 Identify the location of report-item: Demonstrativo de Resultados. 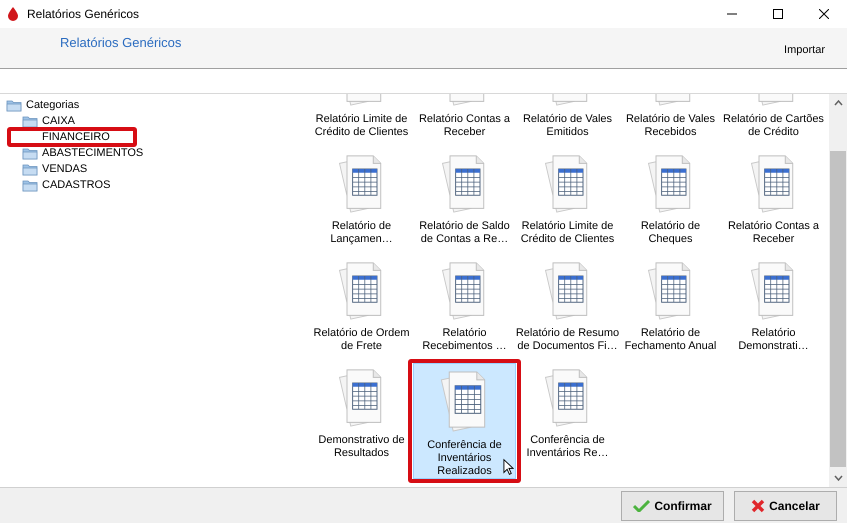
(362, 411).